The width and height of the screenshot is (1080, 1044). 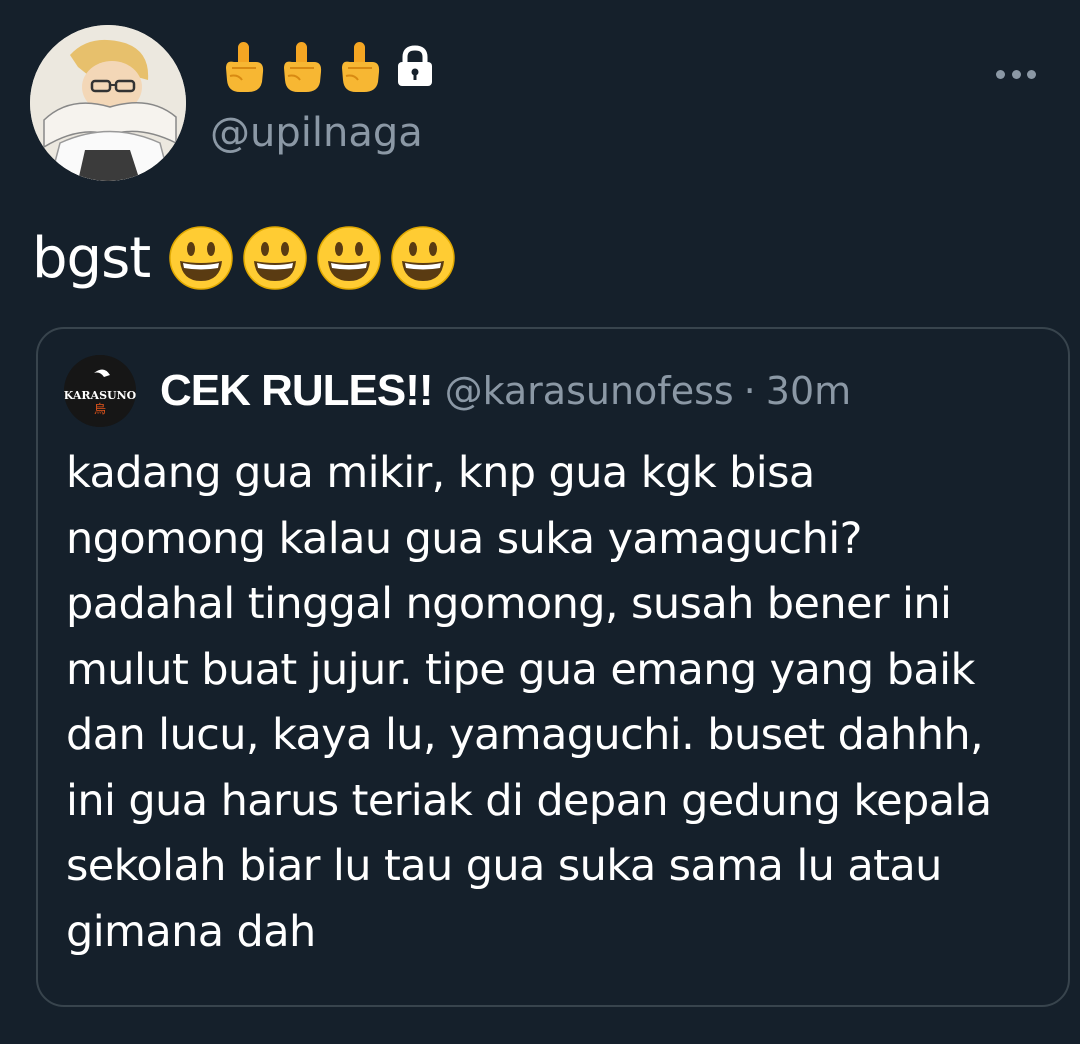 What do you see at coordinates (589, 391) in the screenshot?
I see `quoted-handle: @karasunofess` at bounding box center [589, 391].